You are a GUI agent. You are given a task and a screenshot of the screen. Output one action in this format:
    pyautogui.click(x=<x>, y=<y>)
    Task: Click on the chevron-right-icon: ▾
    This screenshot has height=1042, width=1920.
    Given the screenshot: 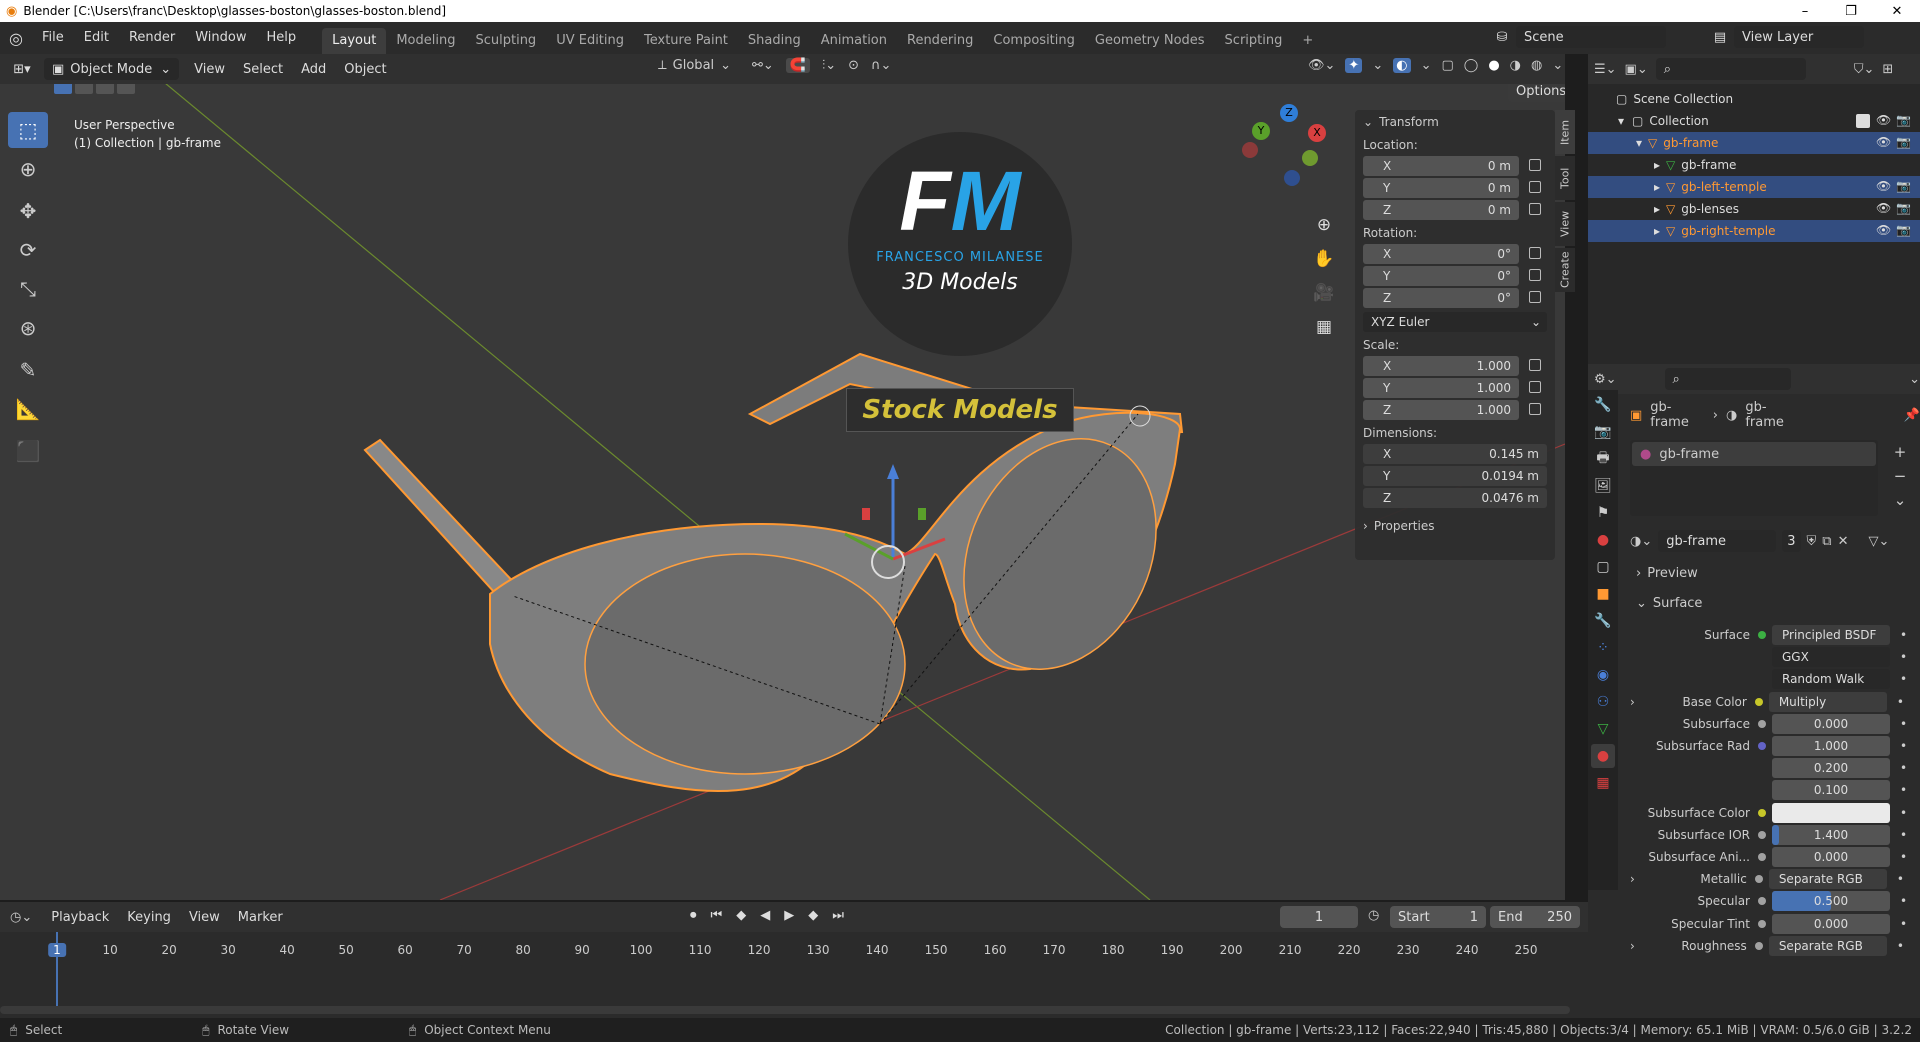 What is the action you would take?
    pyautogui.click(x=1639, y=143)
    